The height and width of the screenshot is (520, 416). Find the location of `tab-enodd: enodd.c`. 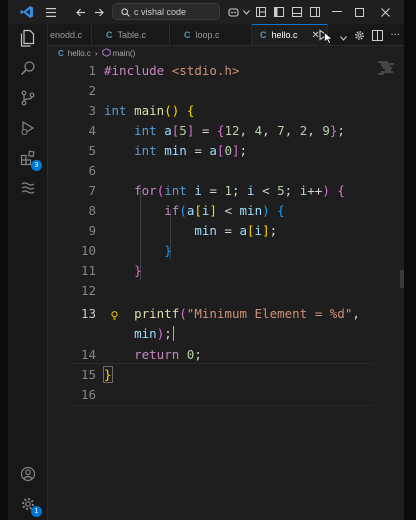

tab-enodd: enodd.c is located at coordinates (68, 34).